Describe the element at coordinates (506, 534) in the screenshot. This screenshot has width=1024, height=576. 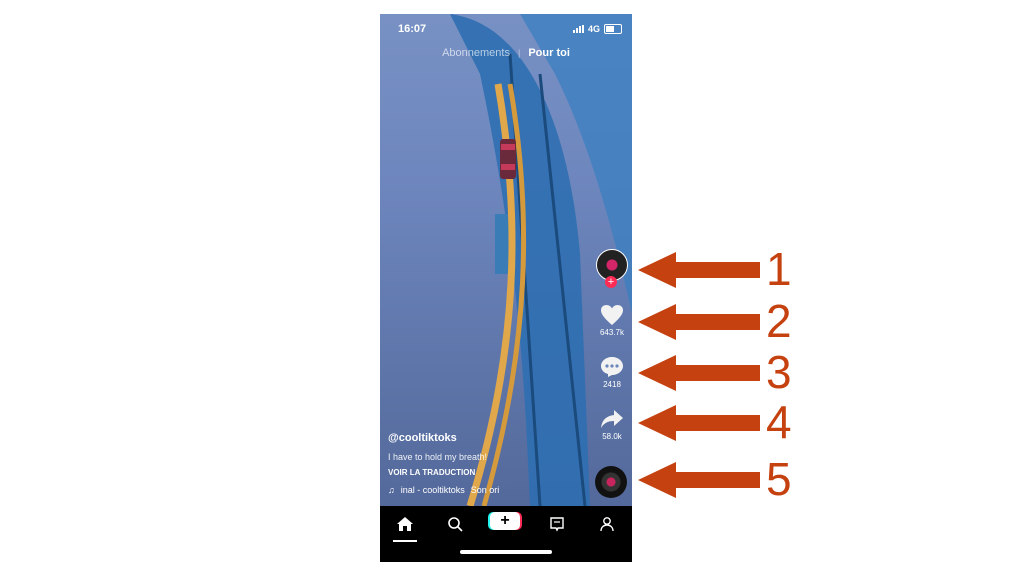
I see `bottom-nav: +` at that location.